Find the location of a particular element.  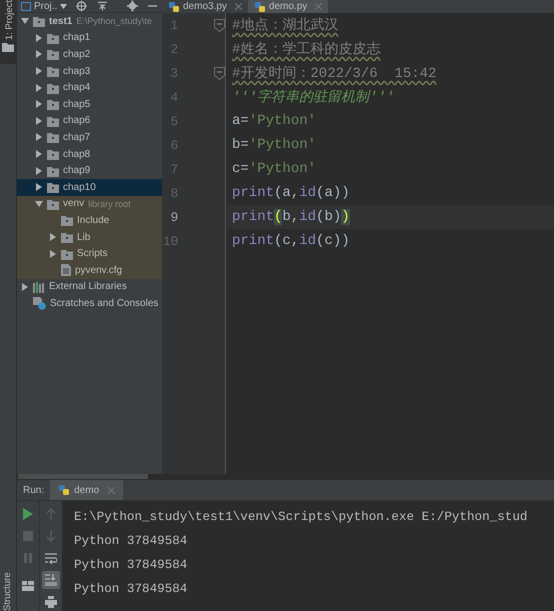

scrollbar-thumb is located at coordinates (83, 477).